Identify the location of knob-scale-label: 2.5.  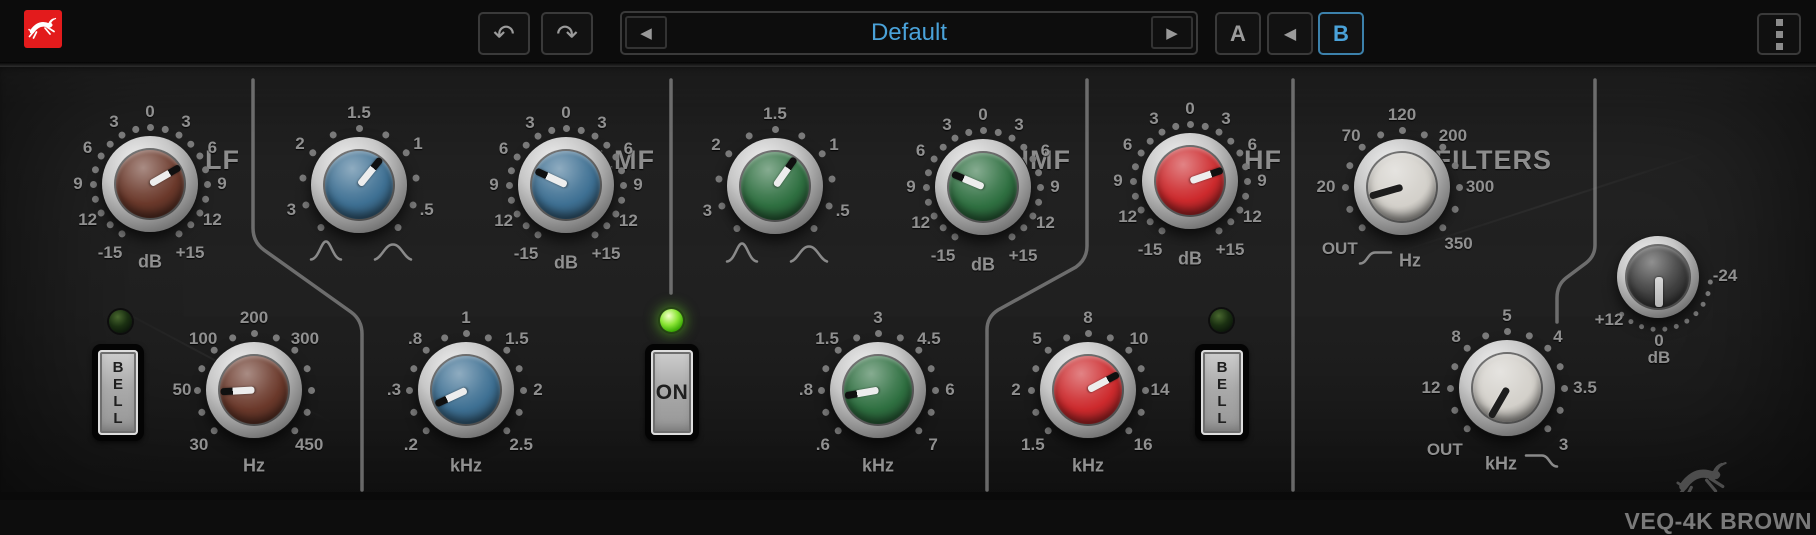
(521, 445).